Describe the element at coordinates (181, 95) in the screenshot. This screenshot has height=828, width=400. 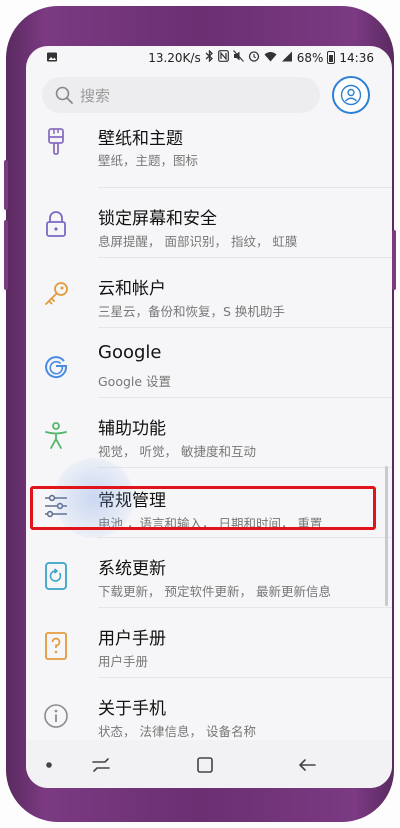
I see `search-input: 搜索` at that location.